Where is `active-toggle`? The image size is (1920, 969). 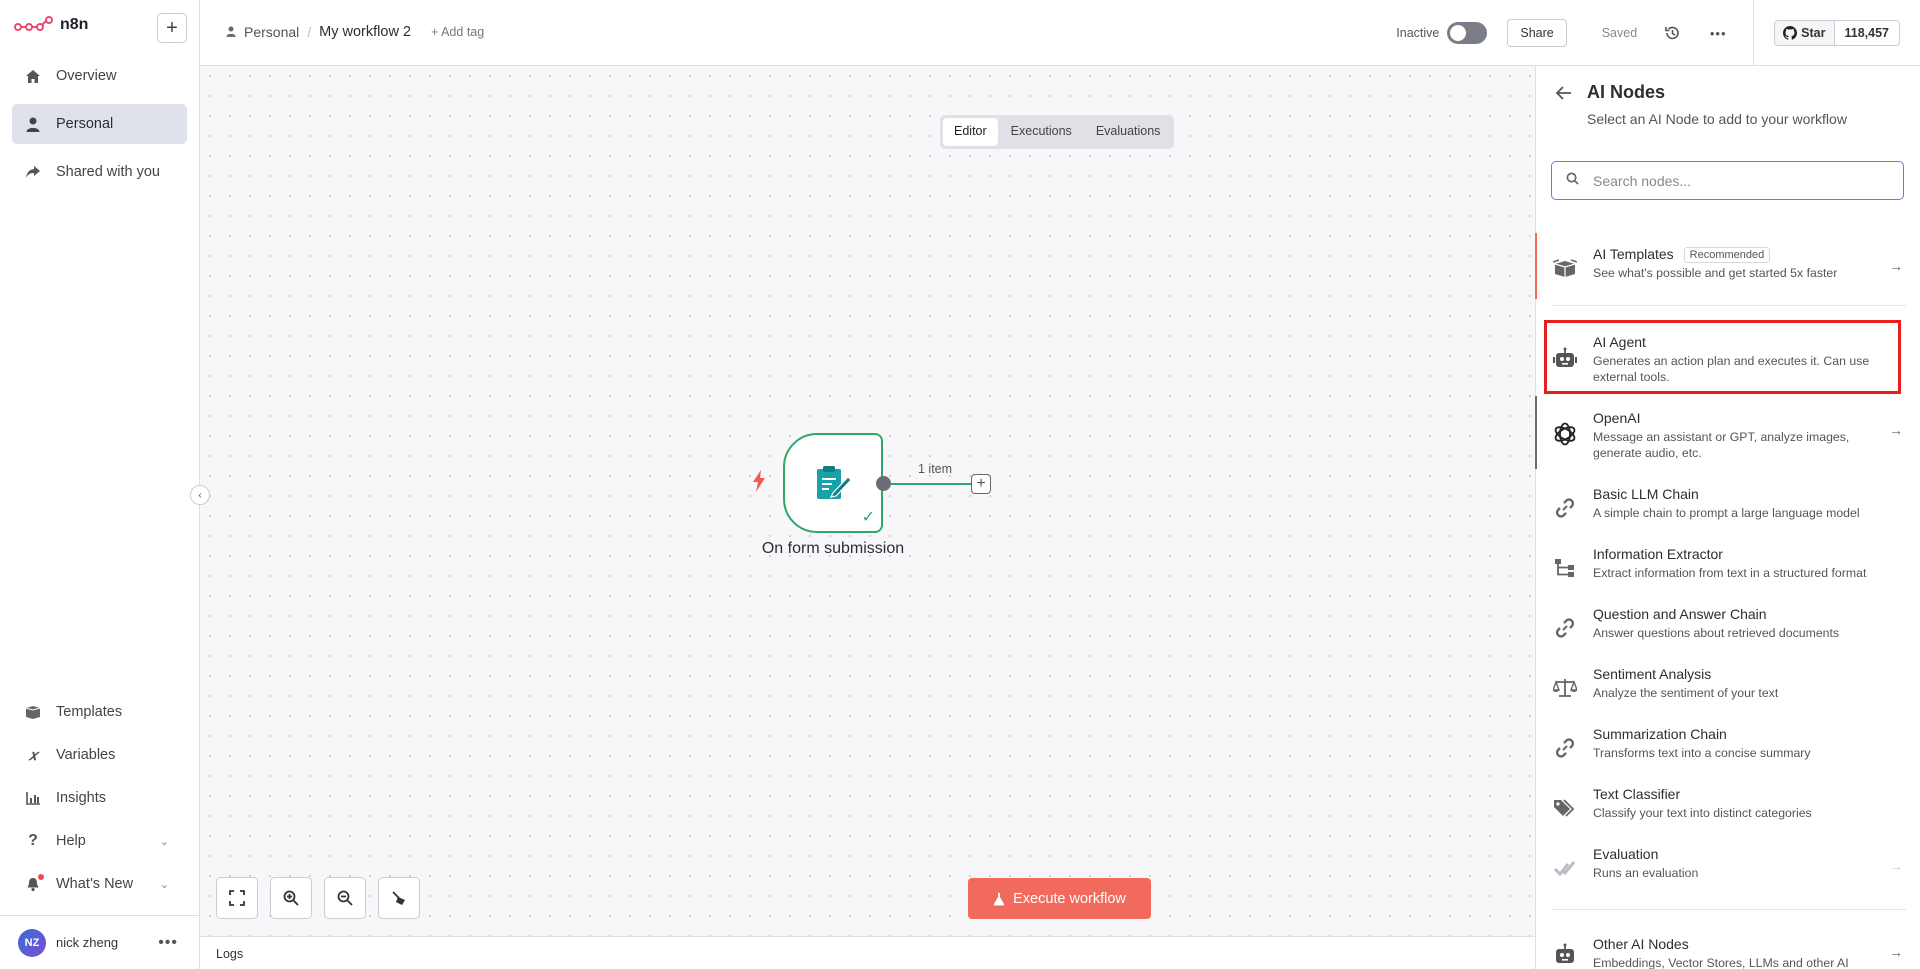 active-toggle is located at coordinates (1467, 33).